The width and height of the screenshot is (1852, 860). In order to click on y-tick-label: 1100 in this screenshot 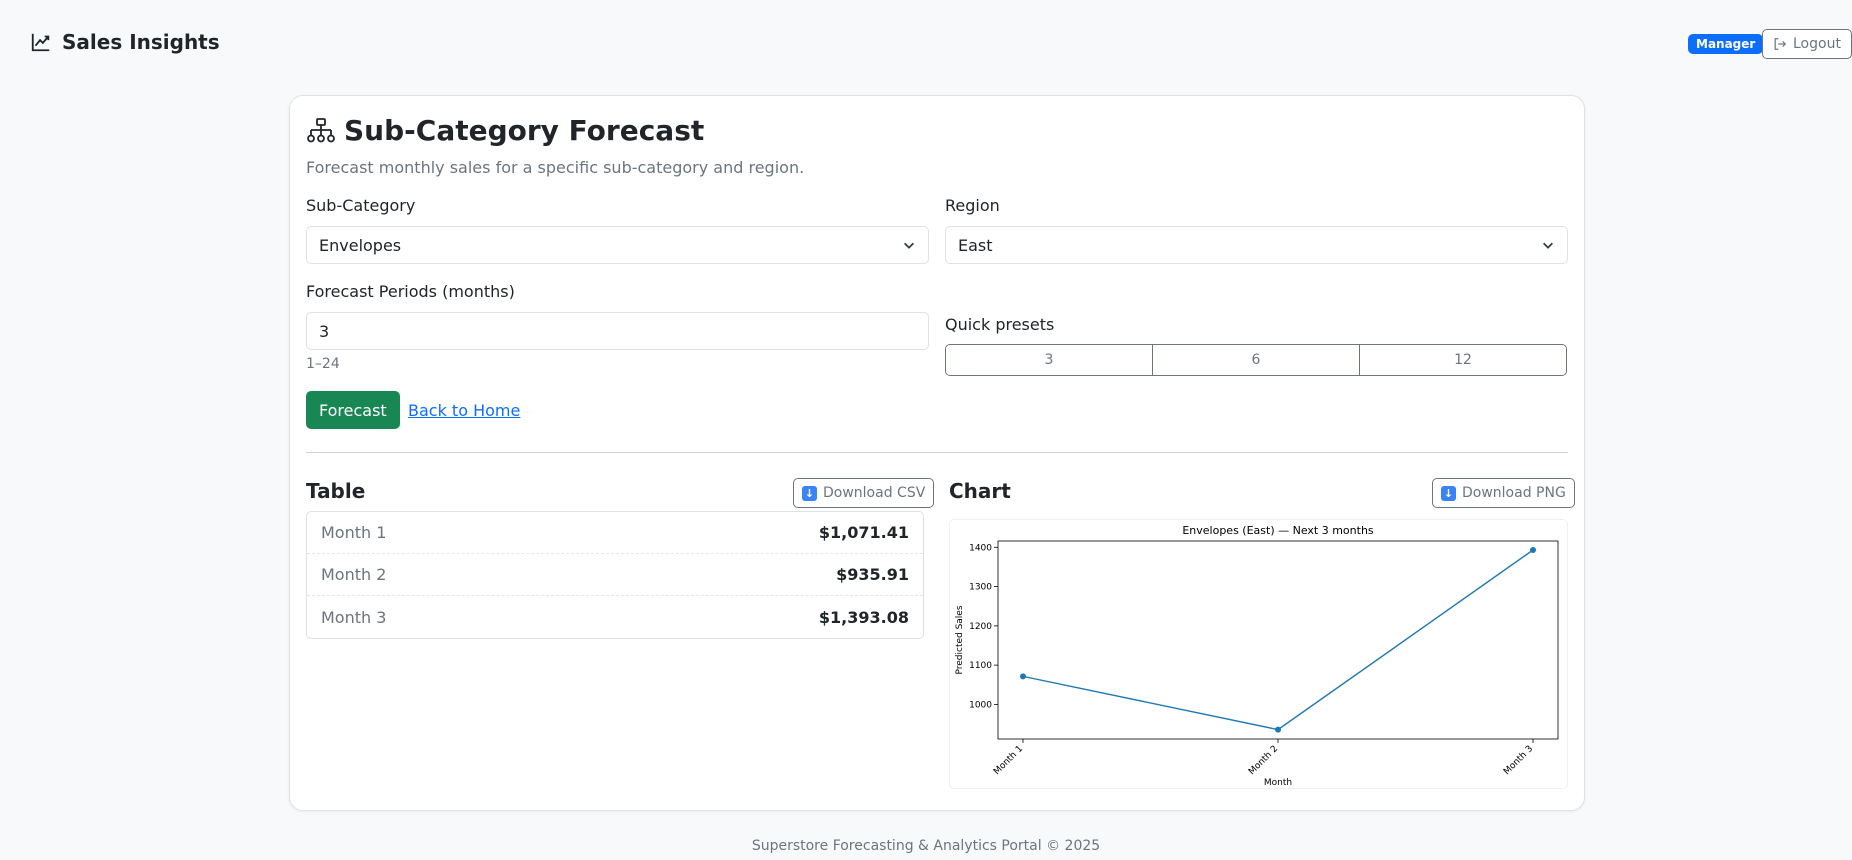, I will do `click(980, 666)`.